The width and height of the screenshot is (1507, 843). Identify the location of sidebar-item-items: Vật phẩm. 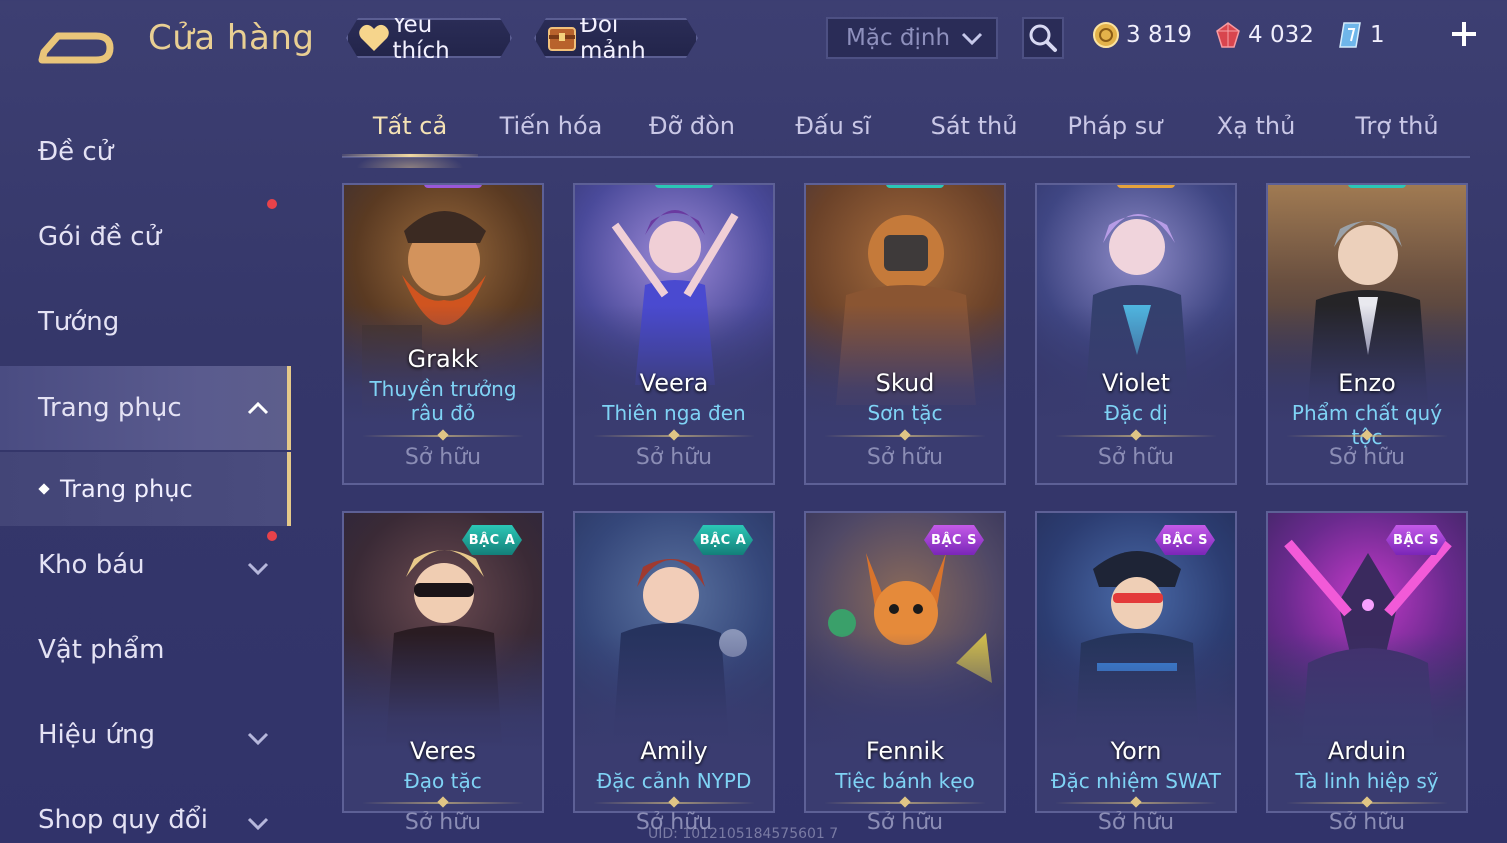
(143, 650).